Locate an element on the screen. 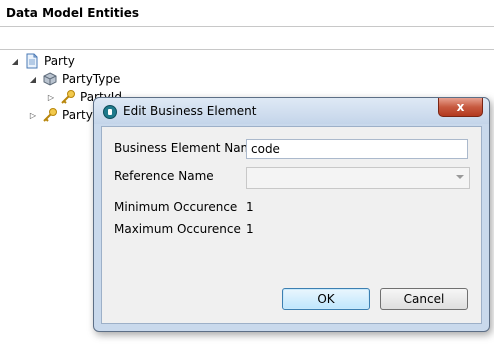 The image size is (494, 347). panel-title: Data Model Entities is located at coordinates (72, 13).